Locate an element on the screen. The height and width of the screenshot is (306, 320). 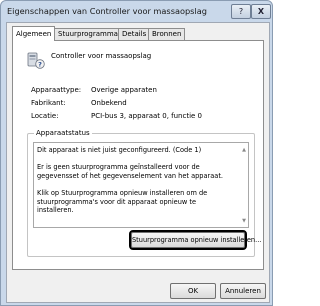
tab-details: Details is located at coordinates (134, 34).